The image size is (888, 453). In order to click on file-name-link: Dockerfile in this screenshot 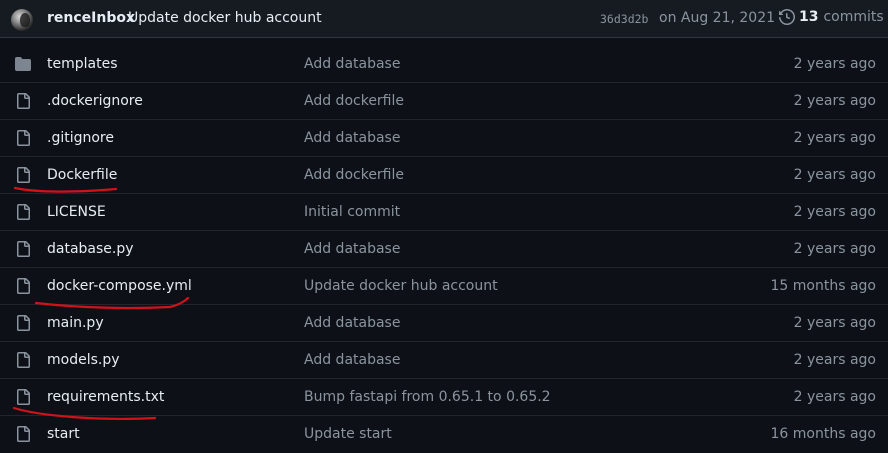, I will do `click(82, 175)`.